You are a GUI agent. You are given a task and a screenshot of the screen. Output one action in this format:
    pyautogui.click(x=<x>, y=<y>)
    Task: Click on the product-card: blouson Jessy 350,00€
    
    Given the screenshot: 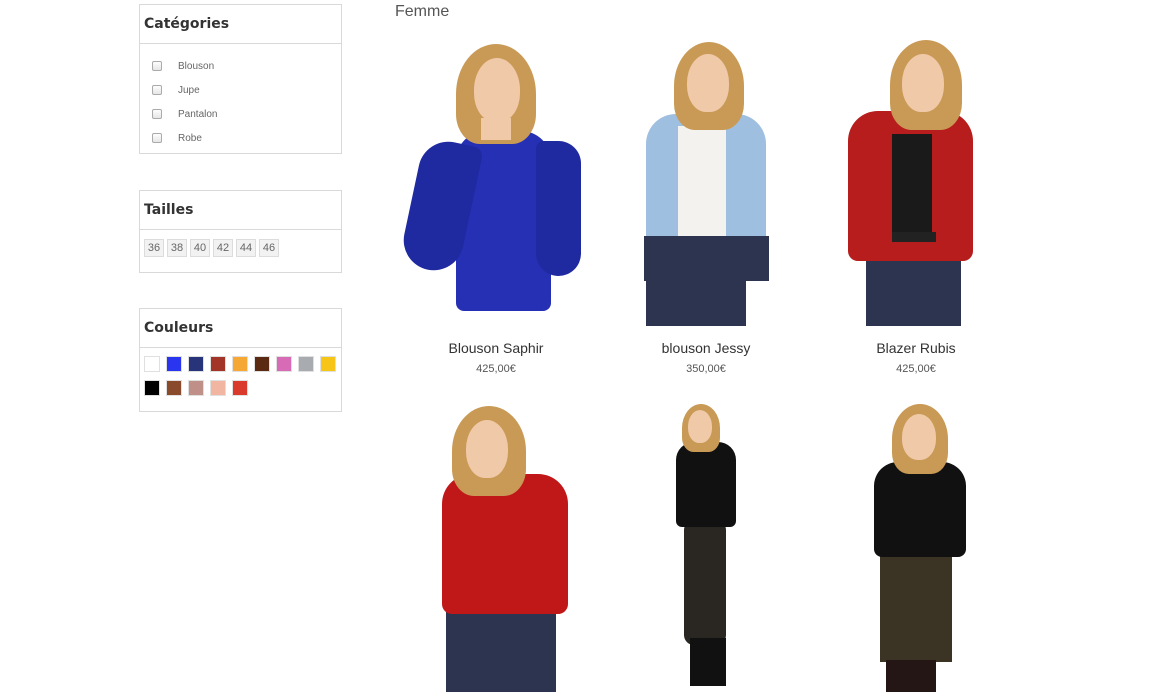 What is the action you would take?
    pyautogui.click(x=706, y=205)
    